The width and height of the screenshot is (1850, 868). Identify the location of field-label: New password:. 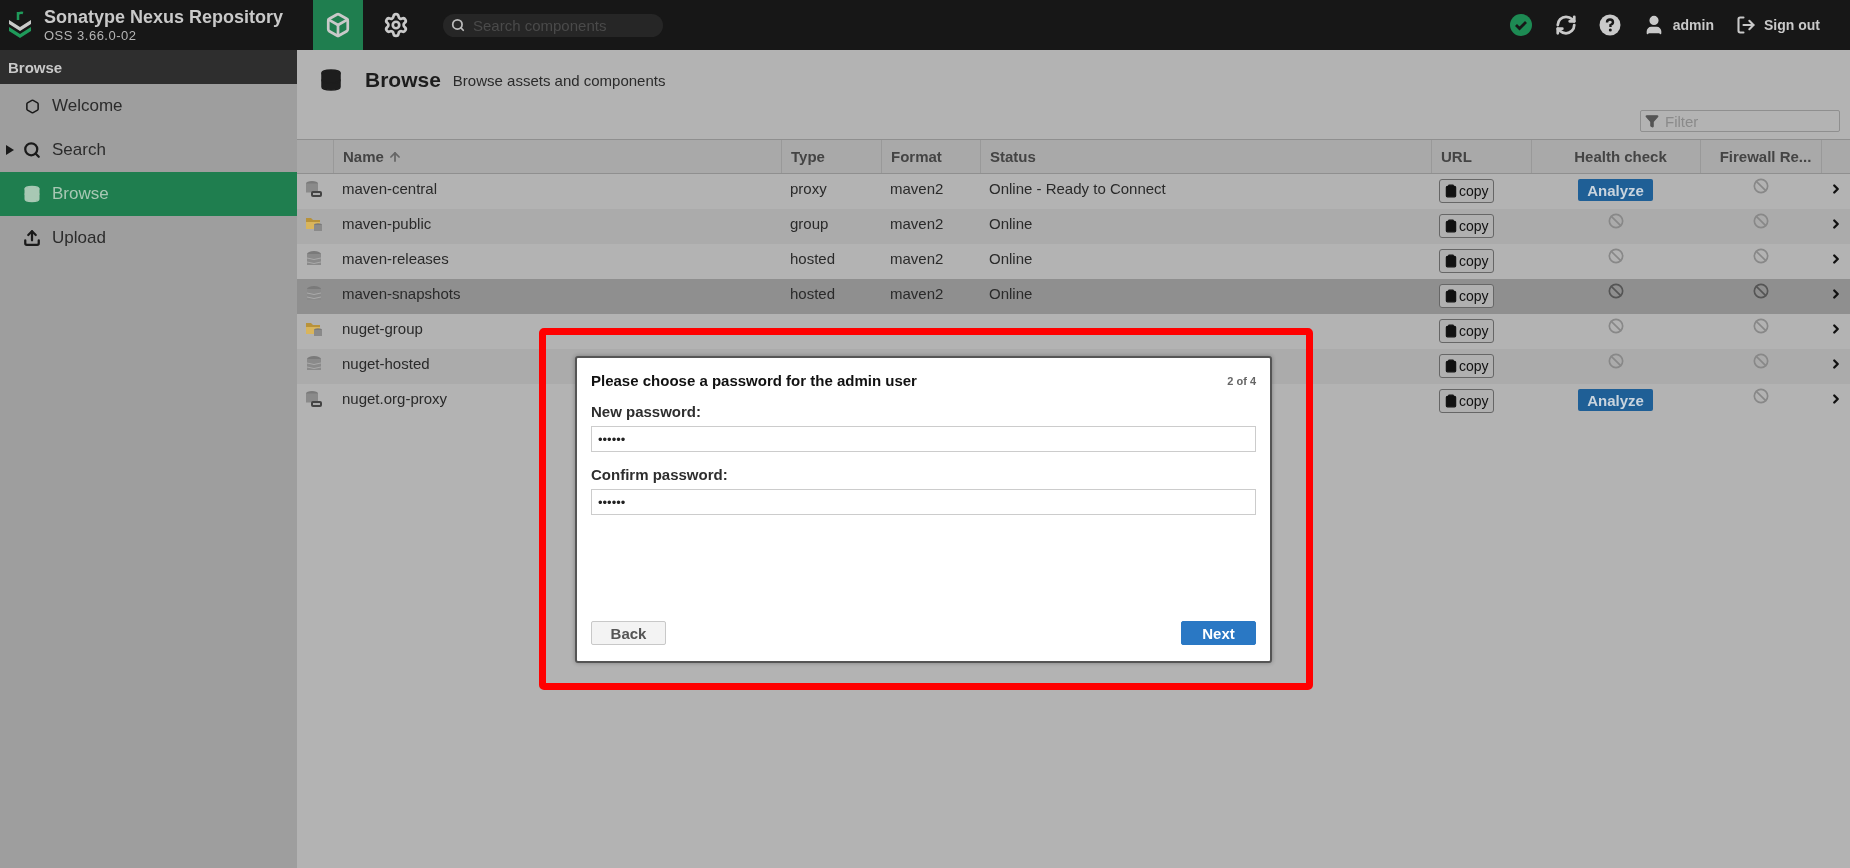
(647, 411).